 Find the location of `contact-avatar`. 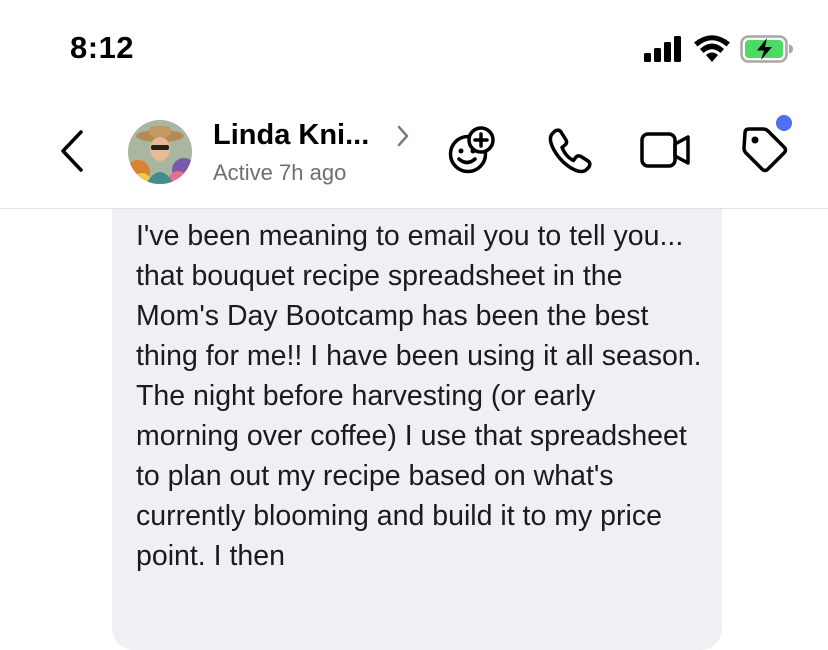

contact-avatar is located at coordinates (160, 152).